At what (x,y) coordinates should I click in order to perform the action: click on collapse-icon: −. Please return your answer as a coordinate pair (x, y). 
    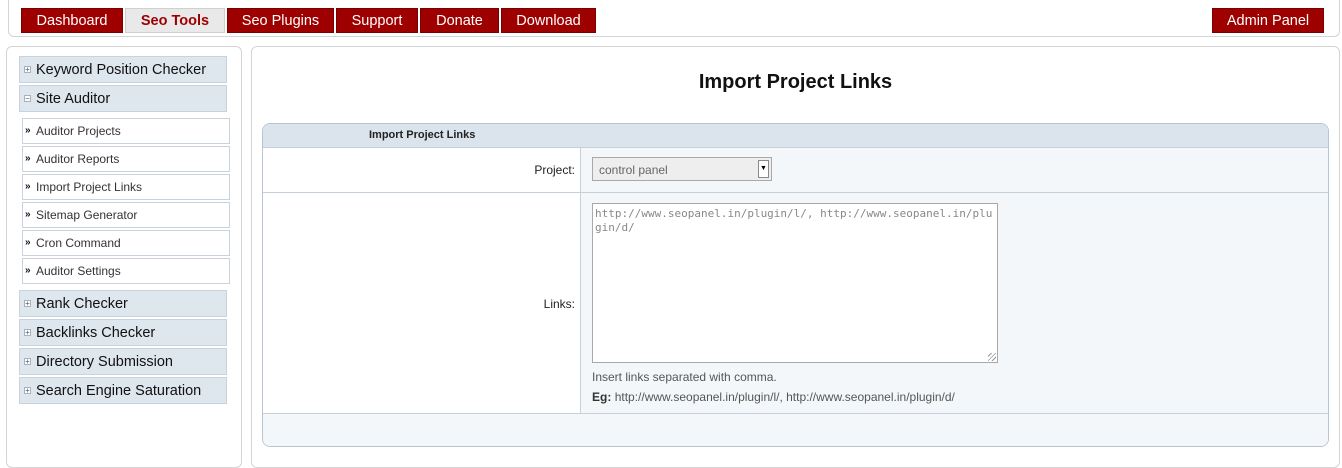
    Looking at the image, I should click on (27, 98).